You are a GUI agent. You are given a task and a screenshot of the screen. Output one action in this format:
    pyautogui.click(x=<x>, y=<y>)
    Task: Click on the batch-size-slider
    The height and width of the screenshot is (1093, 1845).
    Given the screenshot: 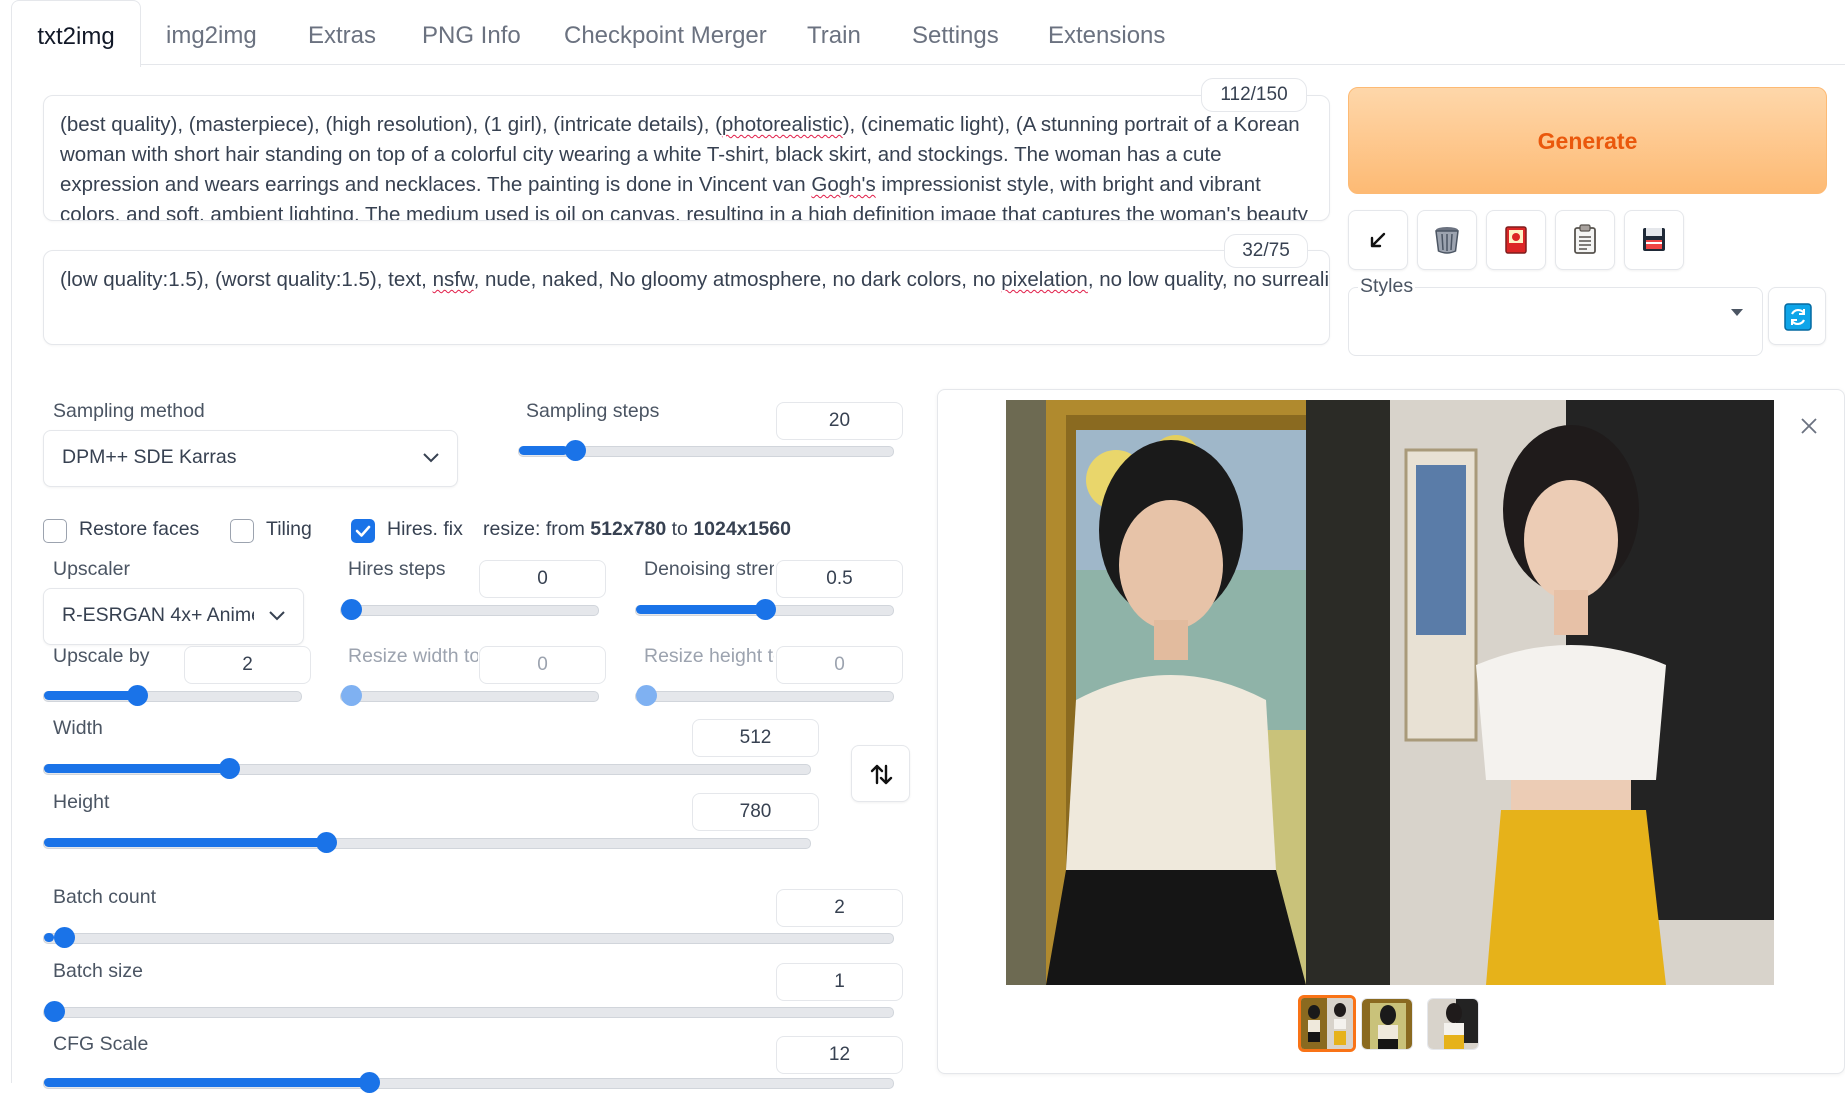 What is the action you would take?
    pyautogui.click(x=468, y=1011)
    